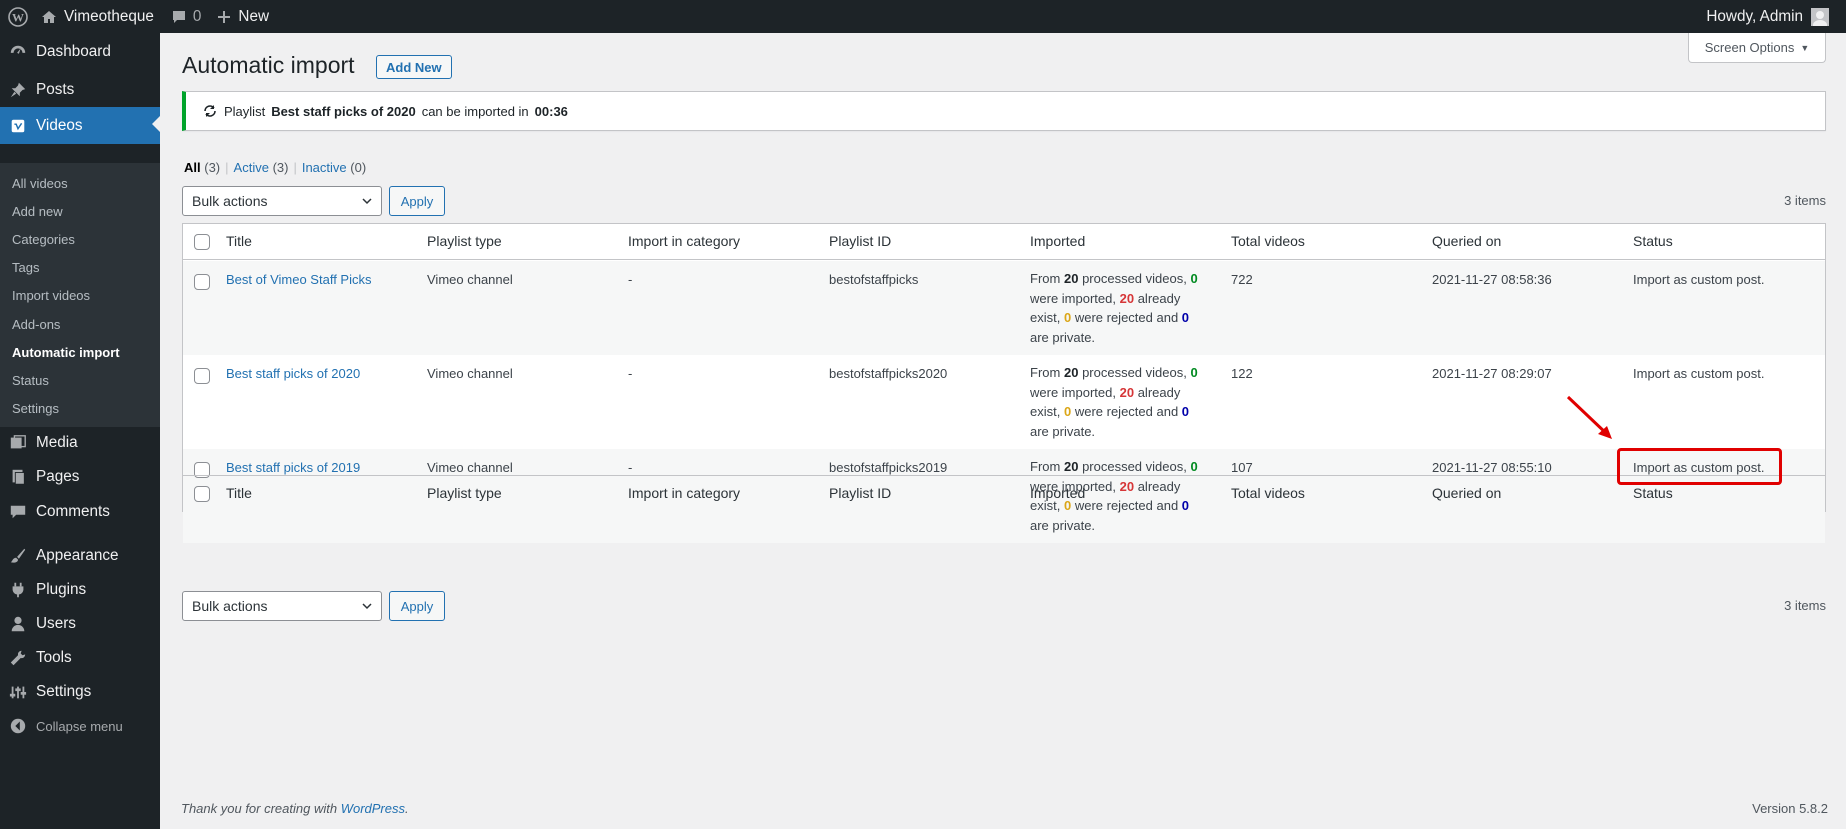 This screenshot has width=1846, height=829. What do you see at coordinates (1268, 241) in the screenshot?
I see `column-total-videos: Total videos` at bounding box center [1268, 241].